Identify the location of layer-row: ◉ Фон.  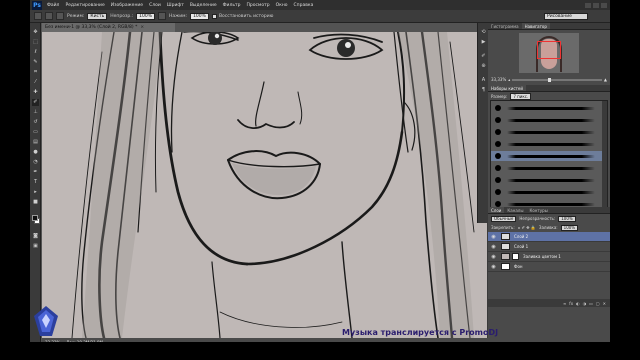
(549, 267).